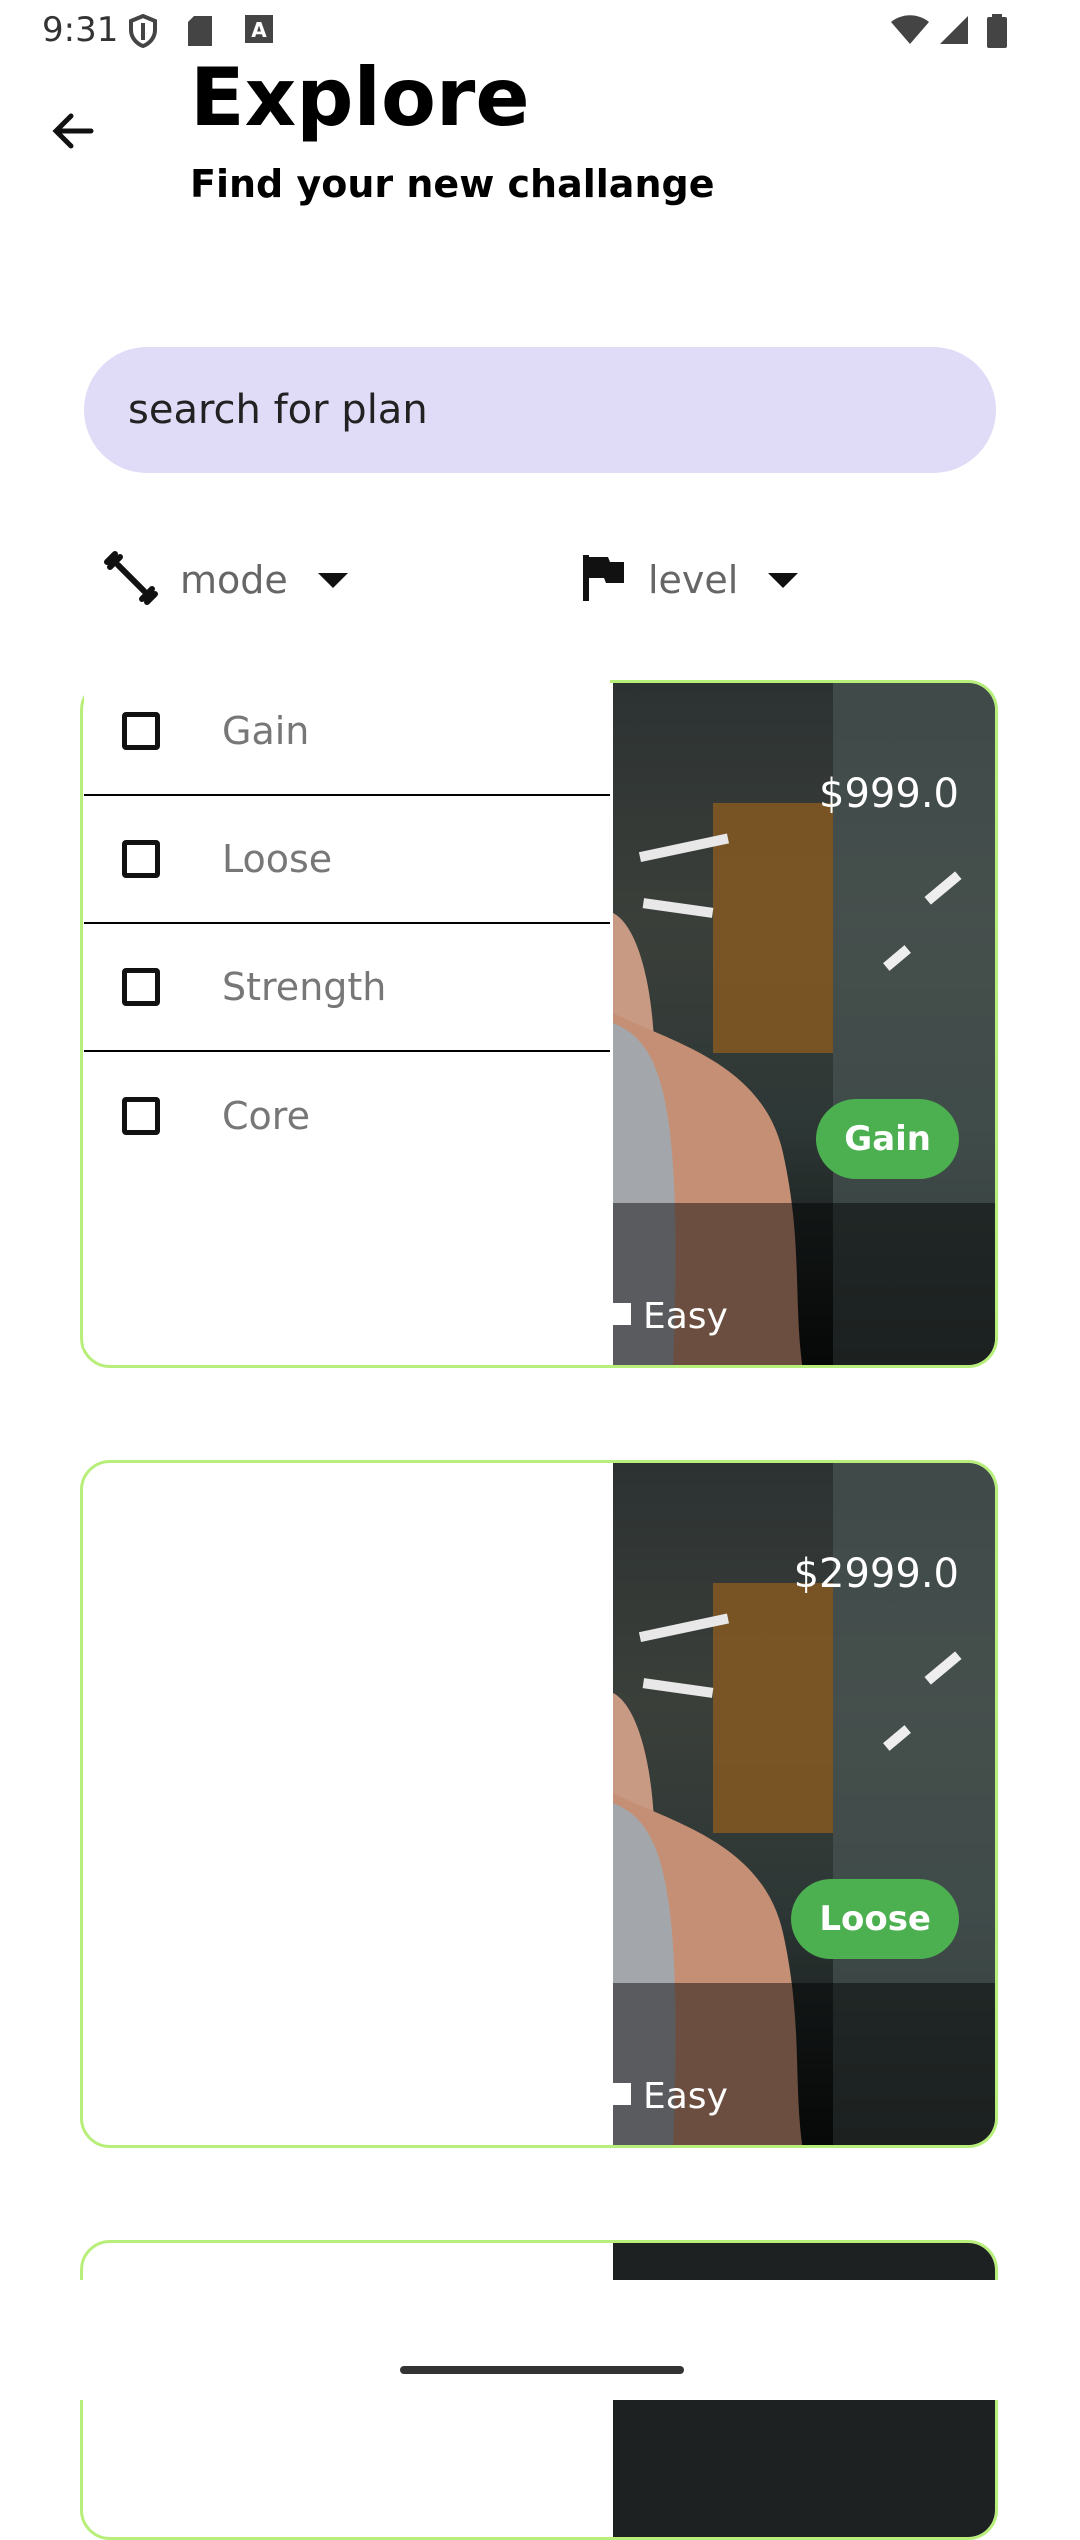 Image resolution: width=1080 pixels, height=2540 pixels. What do you see at coordinates (234, 580) in the screenshot?
I see `mode-filter-label: mode` at bounding box center [234, 580].